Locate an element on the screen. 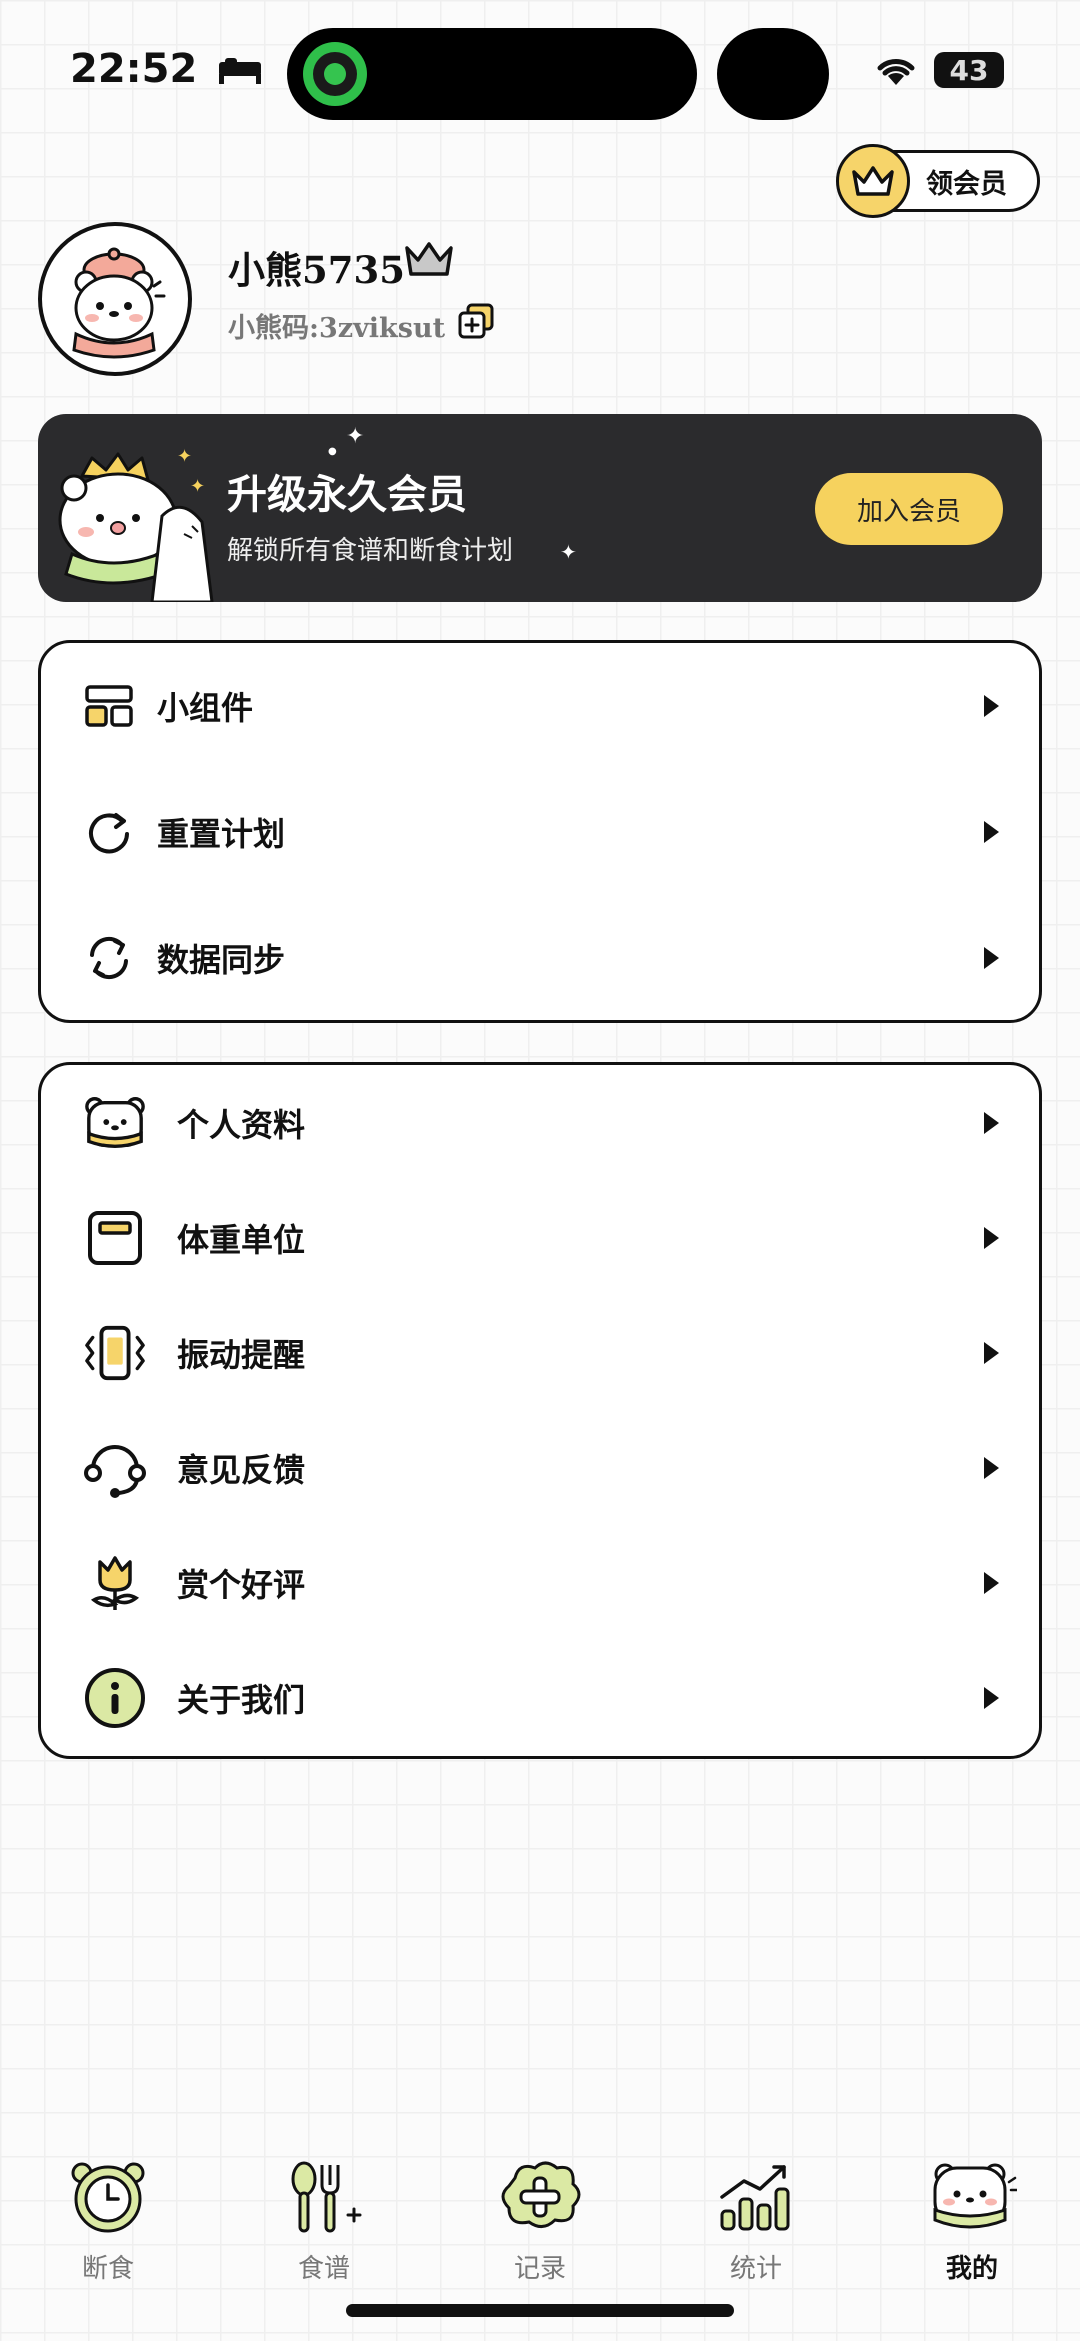 The image size is (1080, 2341). menu-item-label: 小组件 is located at coordinates (205, 708).